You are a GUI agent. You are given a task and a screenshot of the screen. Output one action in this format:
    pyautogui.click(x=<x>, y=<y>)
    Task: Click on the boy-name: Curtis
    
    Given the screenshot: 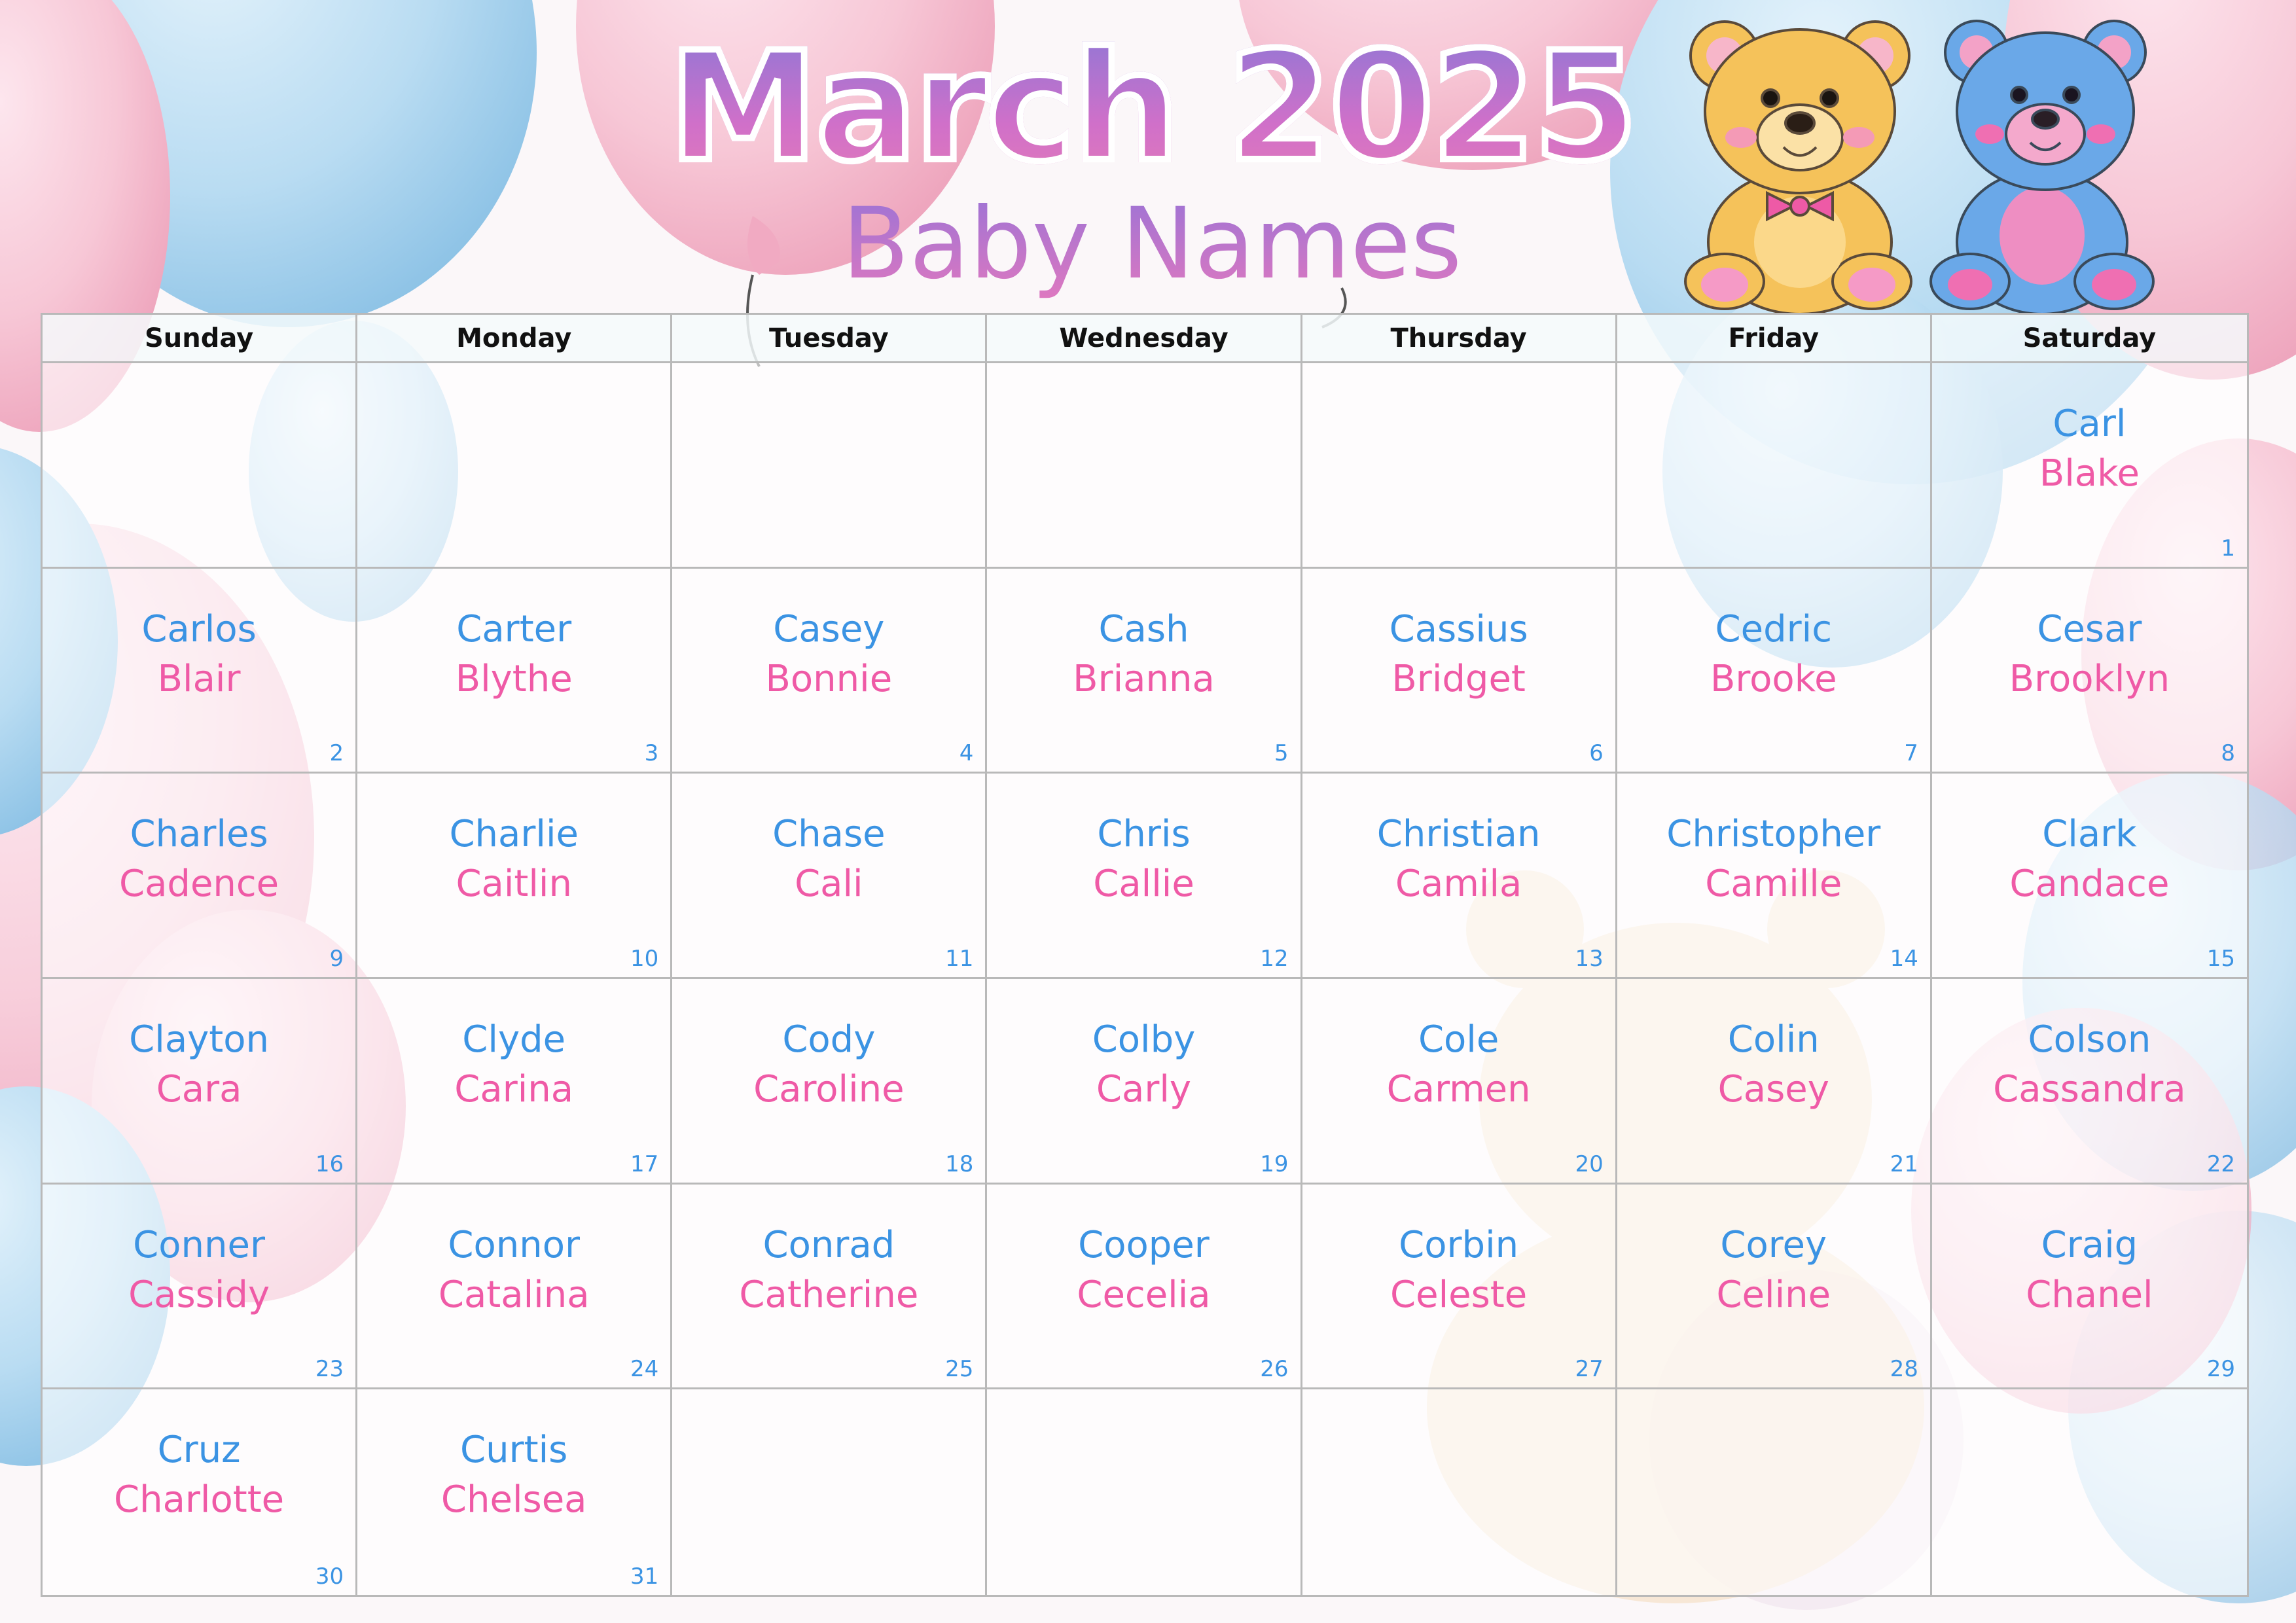 What is the action you would take?
    pyautogui.click(x=514, y=1451)
    